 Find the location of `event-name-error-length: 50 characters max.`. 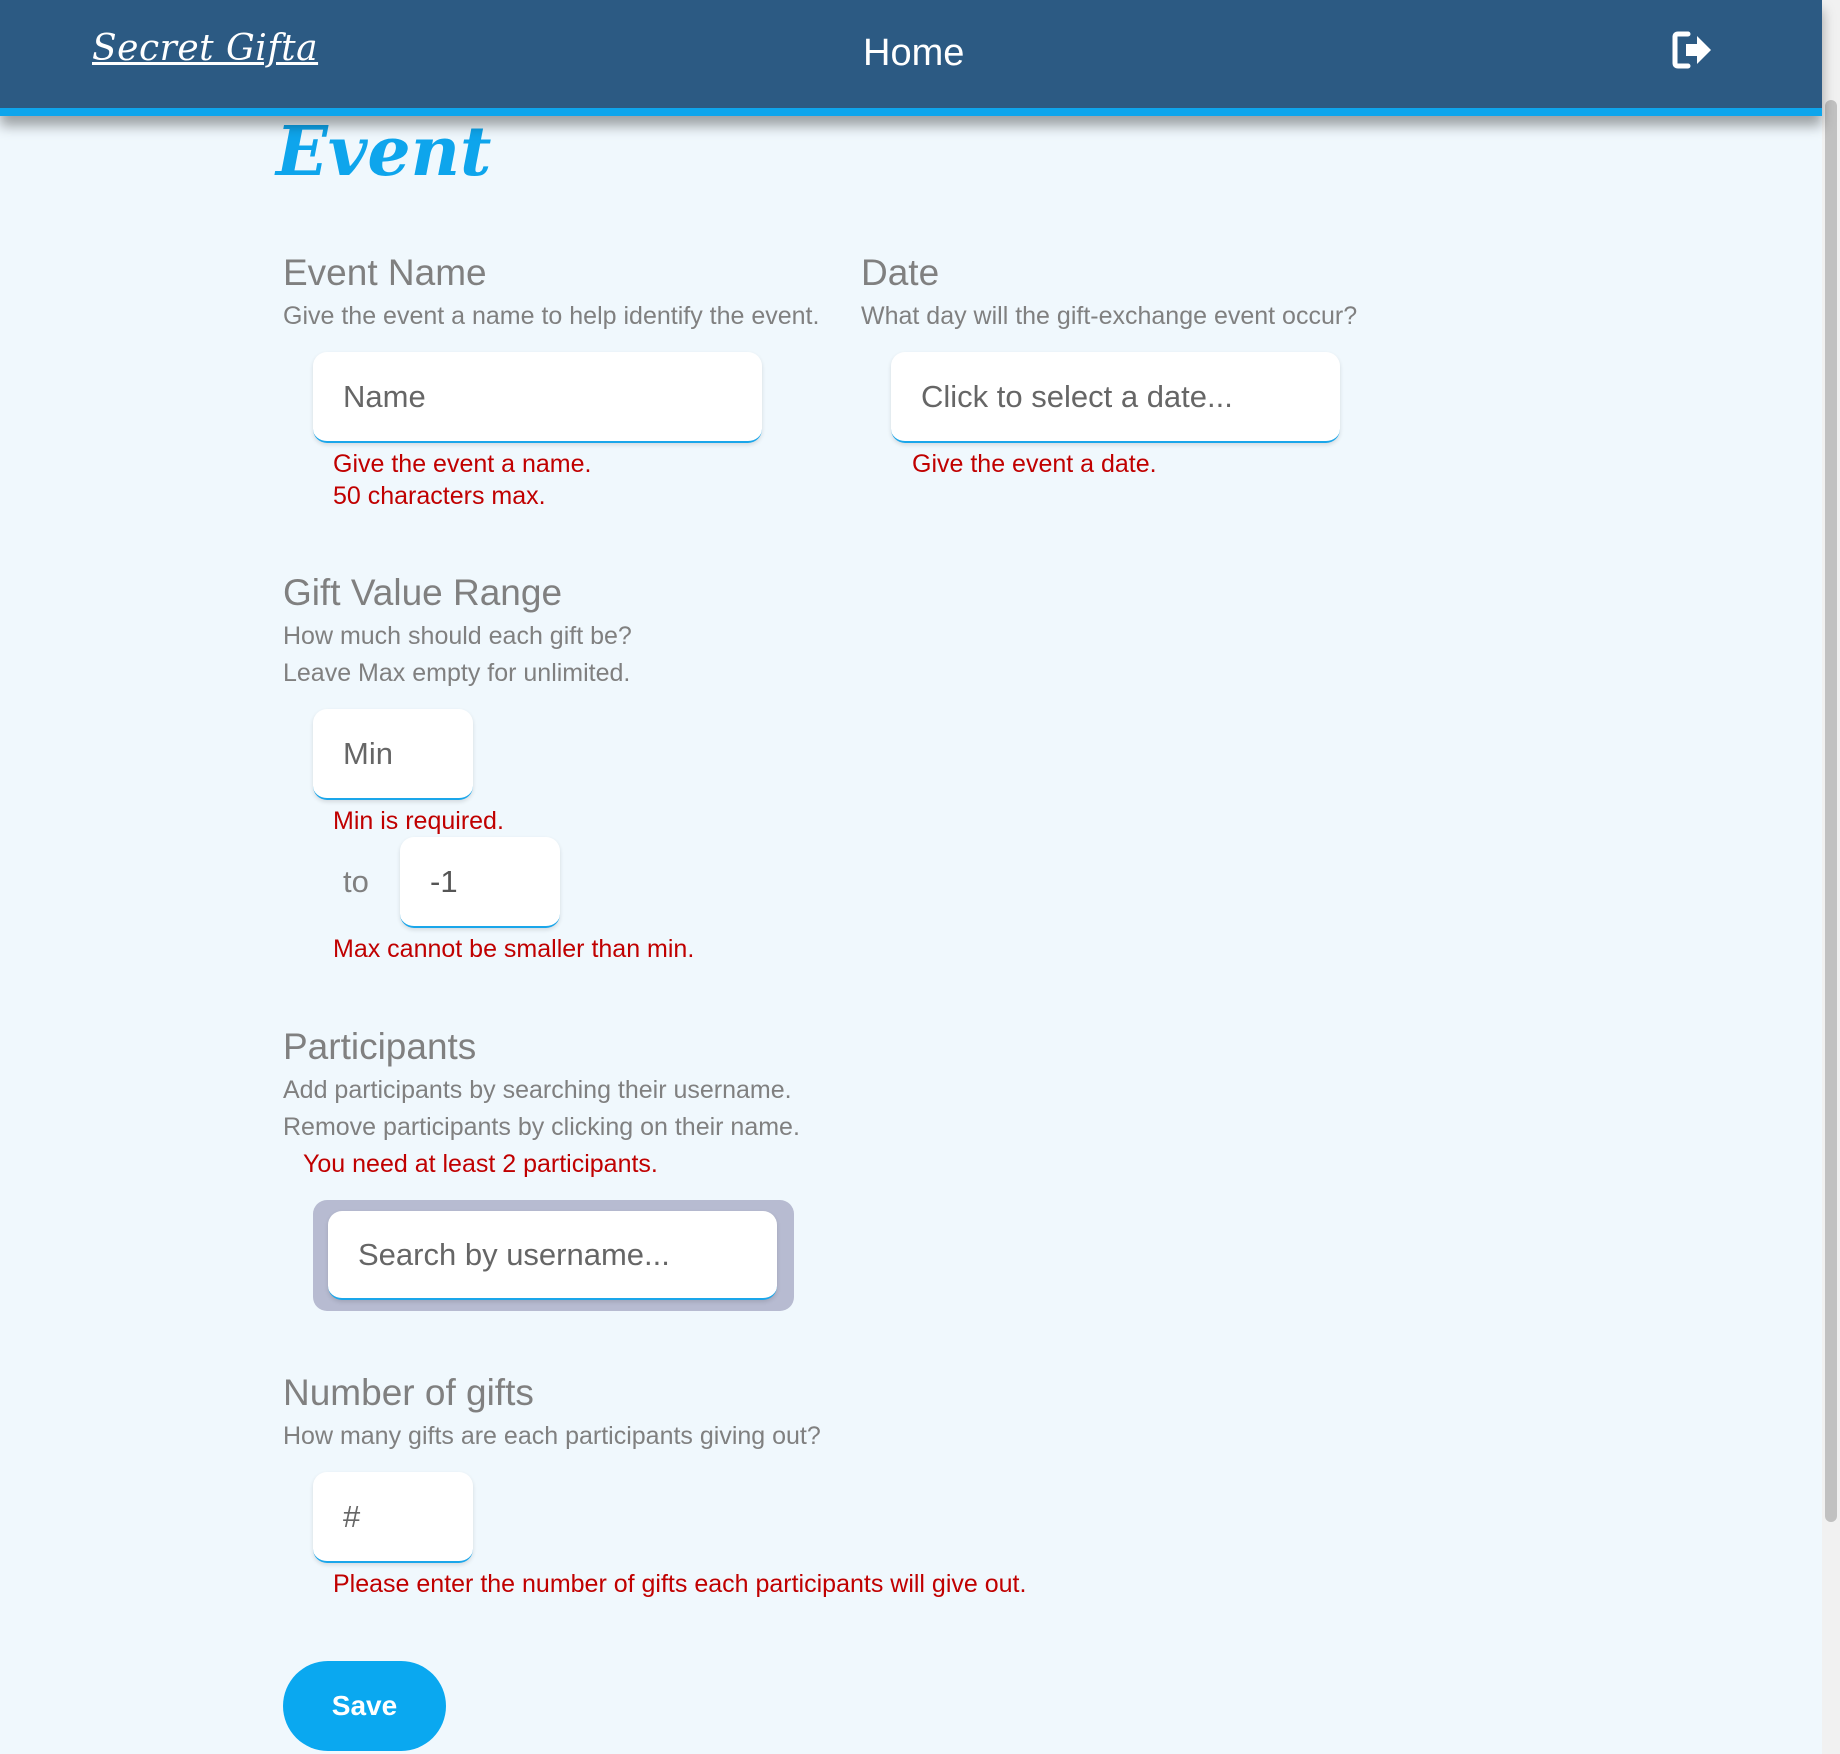

event-name-error-length: 50 characters max. is located at coordinates (439, 496).